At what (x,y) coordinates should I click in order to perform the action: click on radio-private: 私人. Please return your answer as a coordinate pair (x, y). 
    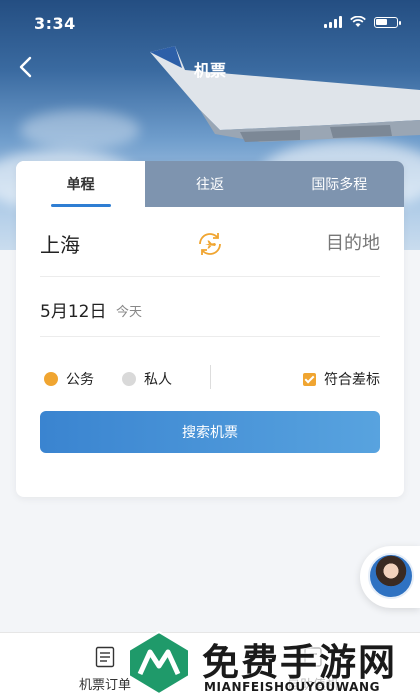
    Looking at the image, I should click on (147, 379).